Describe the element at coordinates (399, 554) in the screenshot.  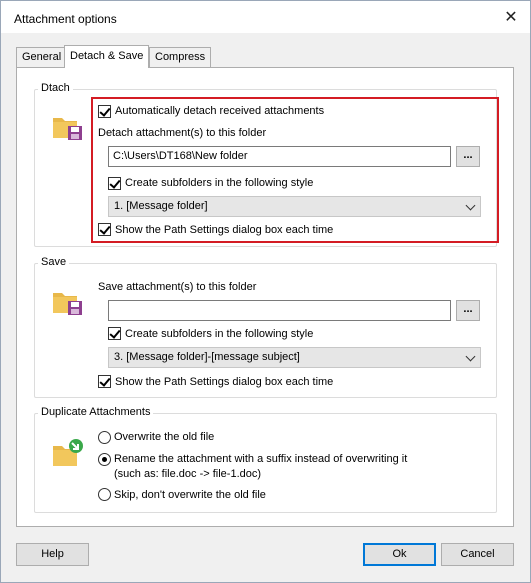
I see `ok-button: Ok` at that location.